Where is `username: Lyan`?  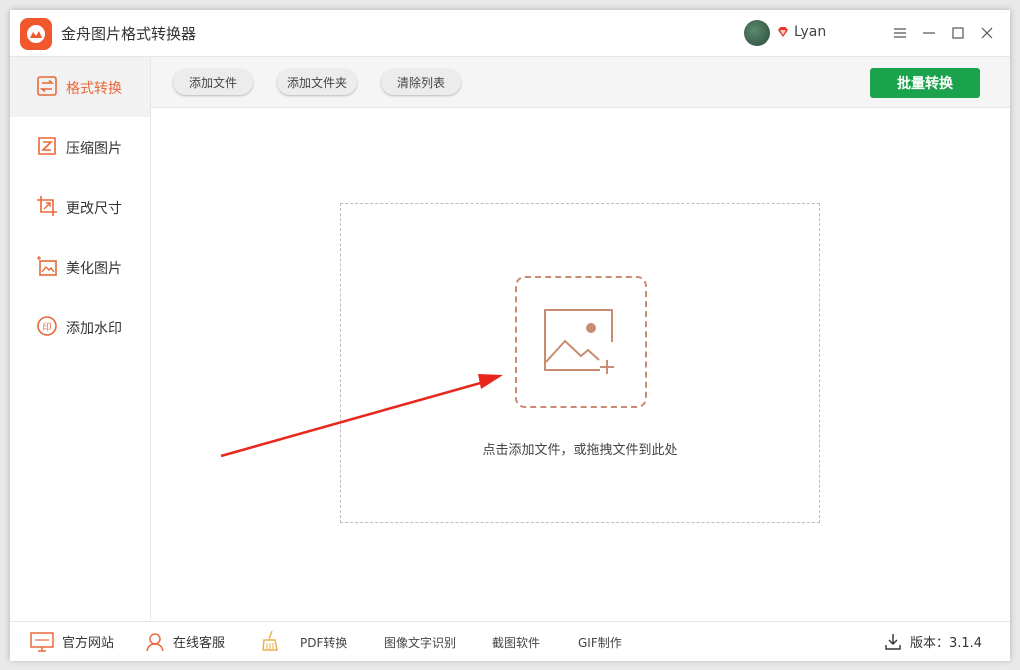 username: Lyan is located at coordinates (810, 32).